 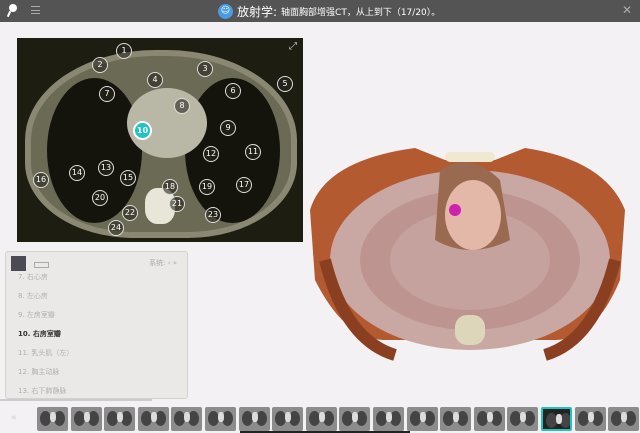 What do you see at coordinates (293, 46) in the screenshot?
I see `expand-icon: ⤢` at bounding box center [293, 46].